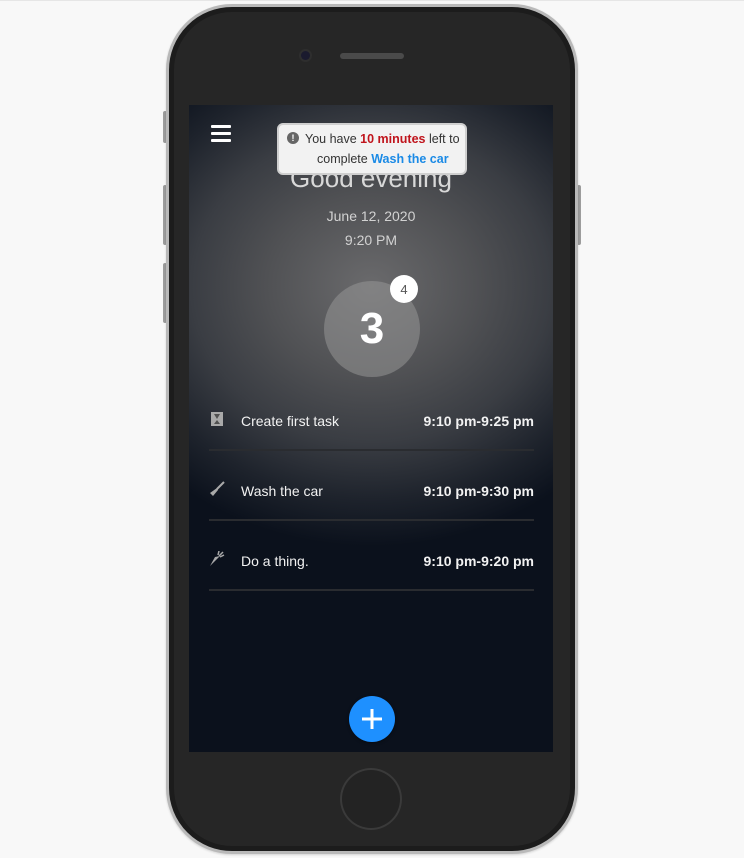  I want to click on toast-line-2: complete Wash the car, so click(383, 159).